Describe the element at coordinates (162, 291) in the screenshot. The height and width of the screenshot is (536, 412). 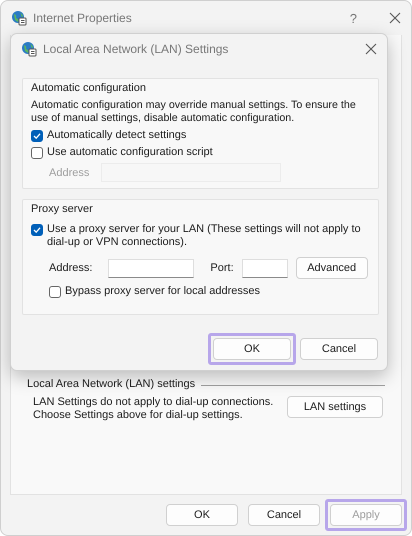
I see `checkbox-label: Bypass proxy server for local addresses` at that location.